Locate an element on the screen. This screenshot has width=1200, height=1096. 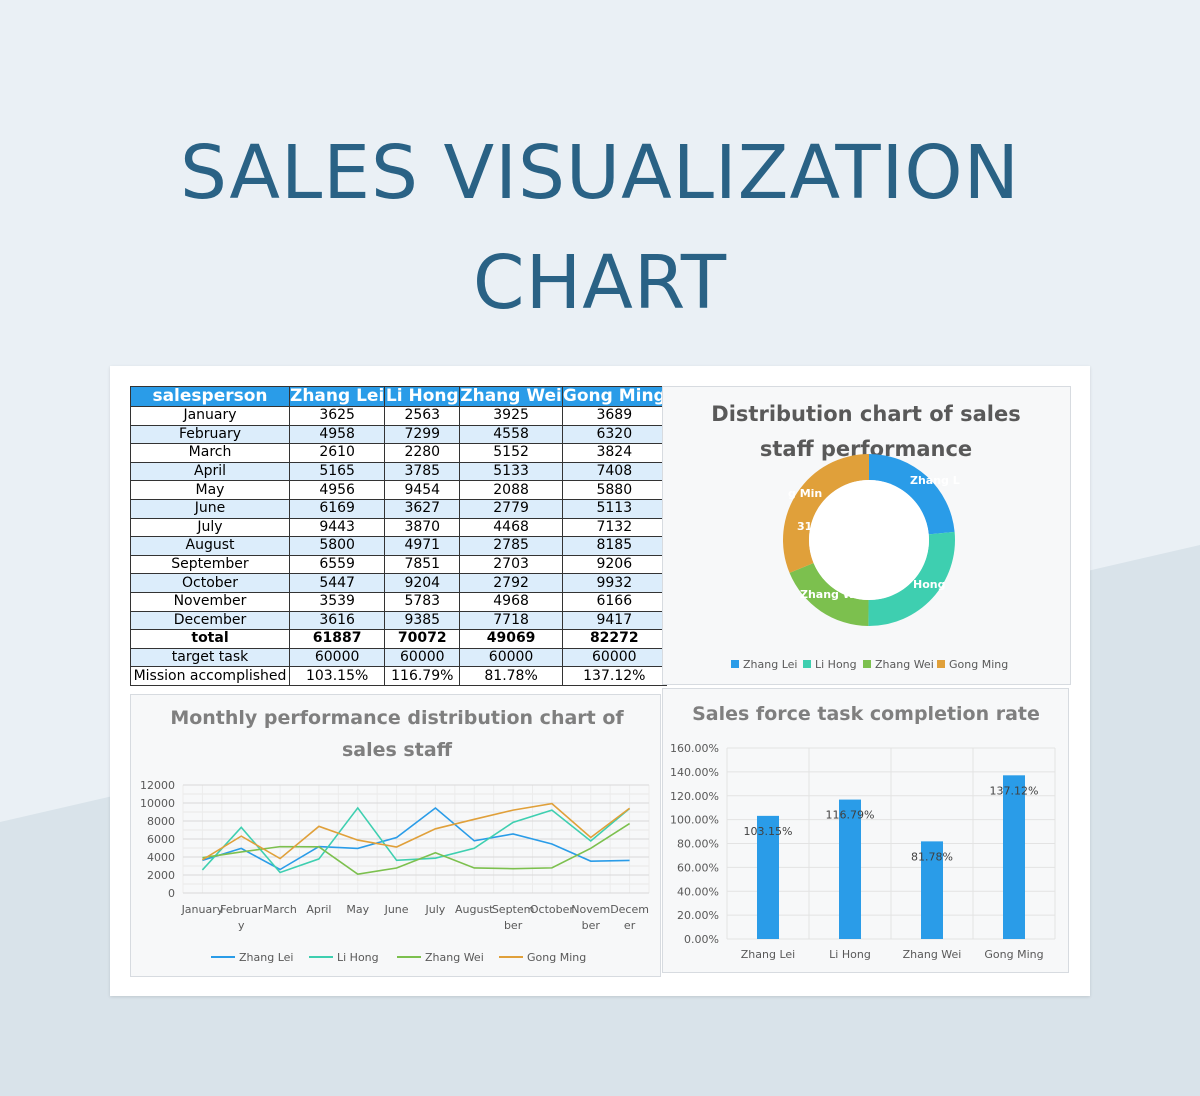
table-cell: 3925 is located at coordinates (511, 416).